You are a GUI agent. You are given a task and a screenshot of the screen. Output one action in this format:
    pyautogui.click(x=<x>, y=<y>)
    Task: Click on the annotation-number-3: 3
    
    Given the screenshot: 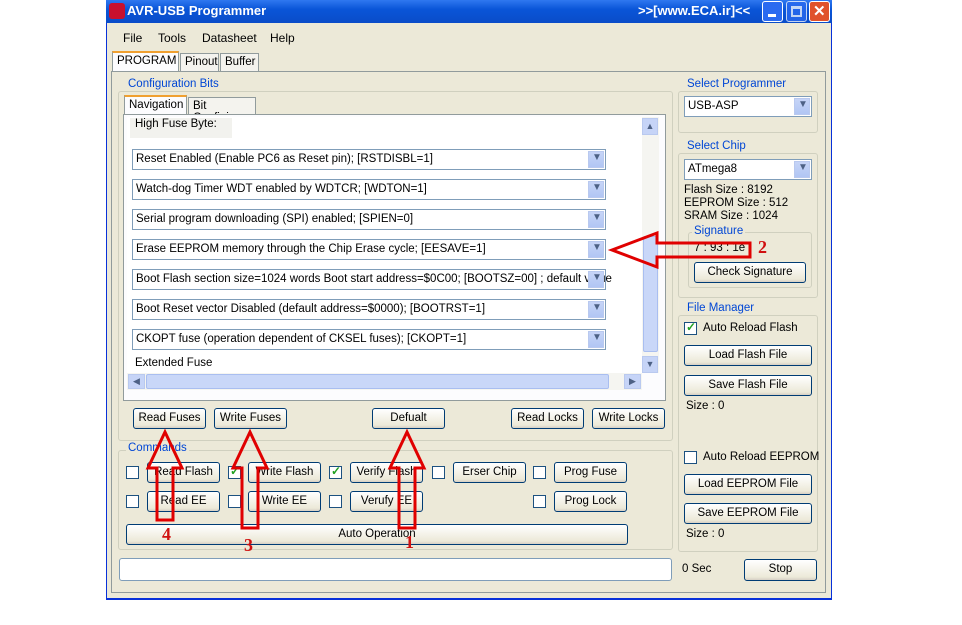 What is the action you would take?
    pyautogui.click(x=248, y=545)
    